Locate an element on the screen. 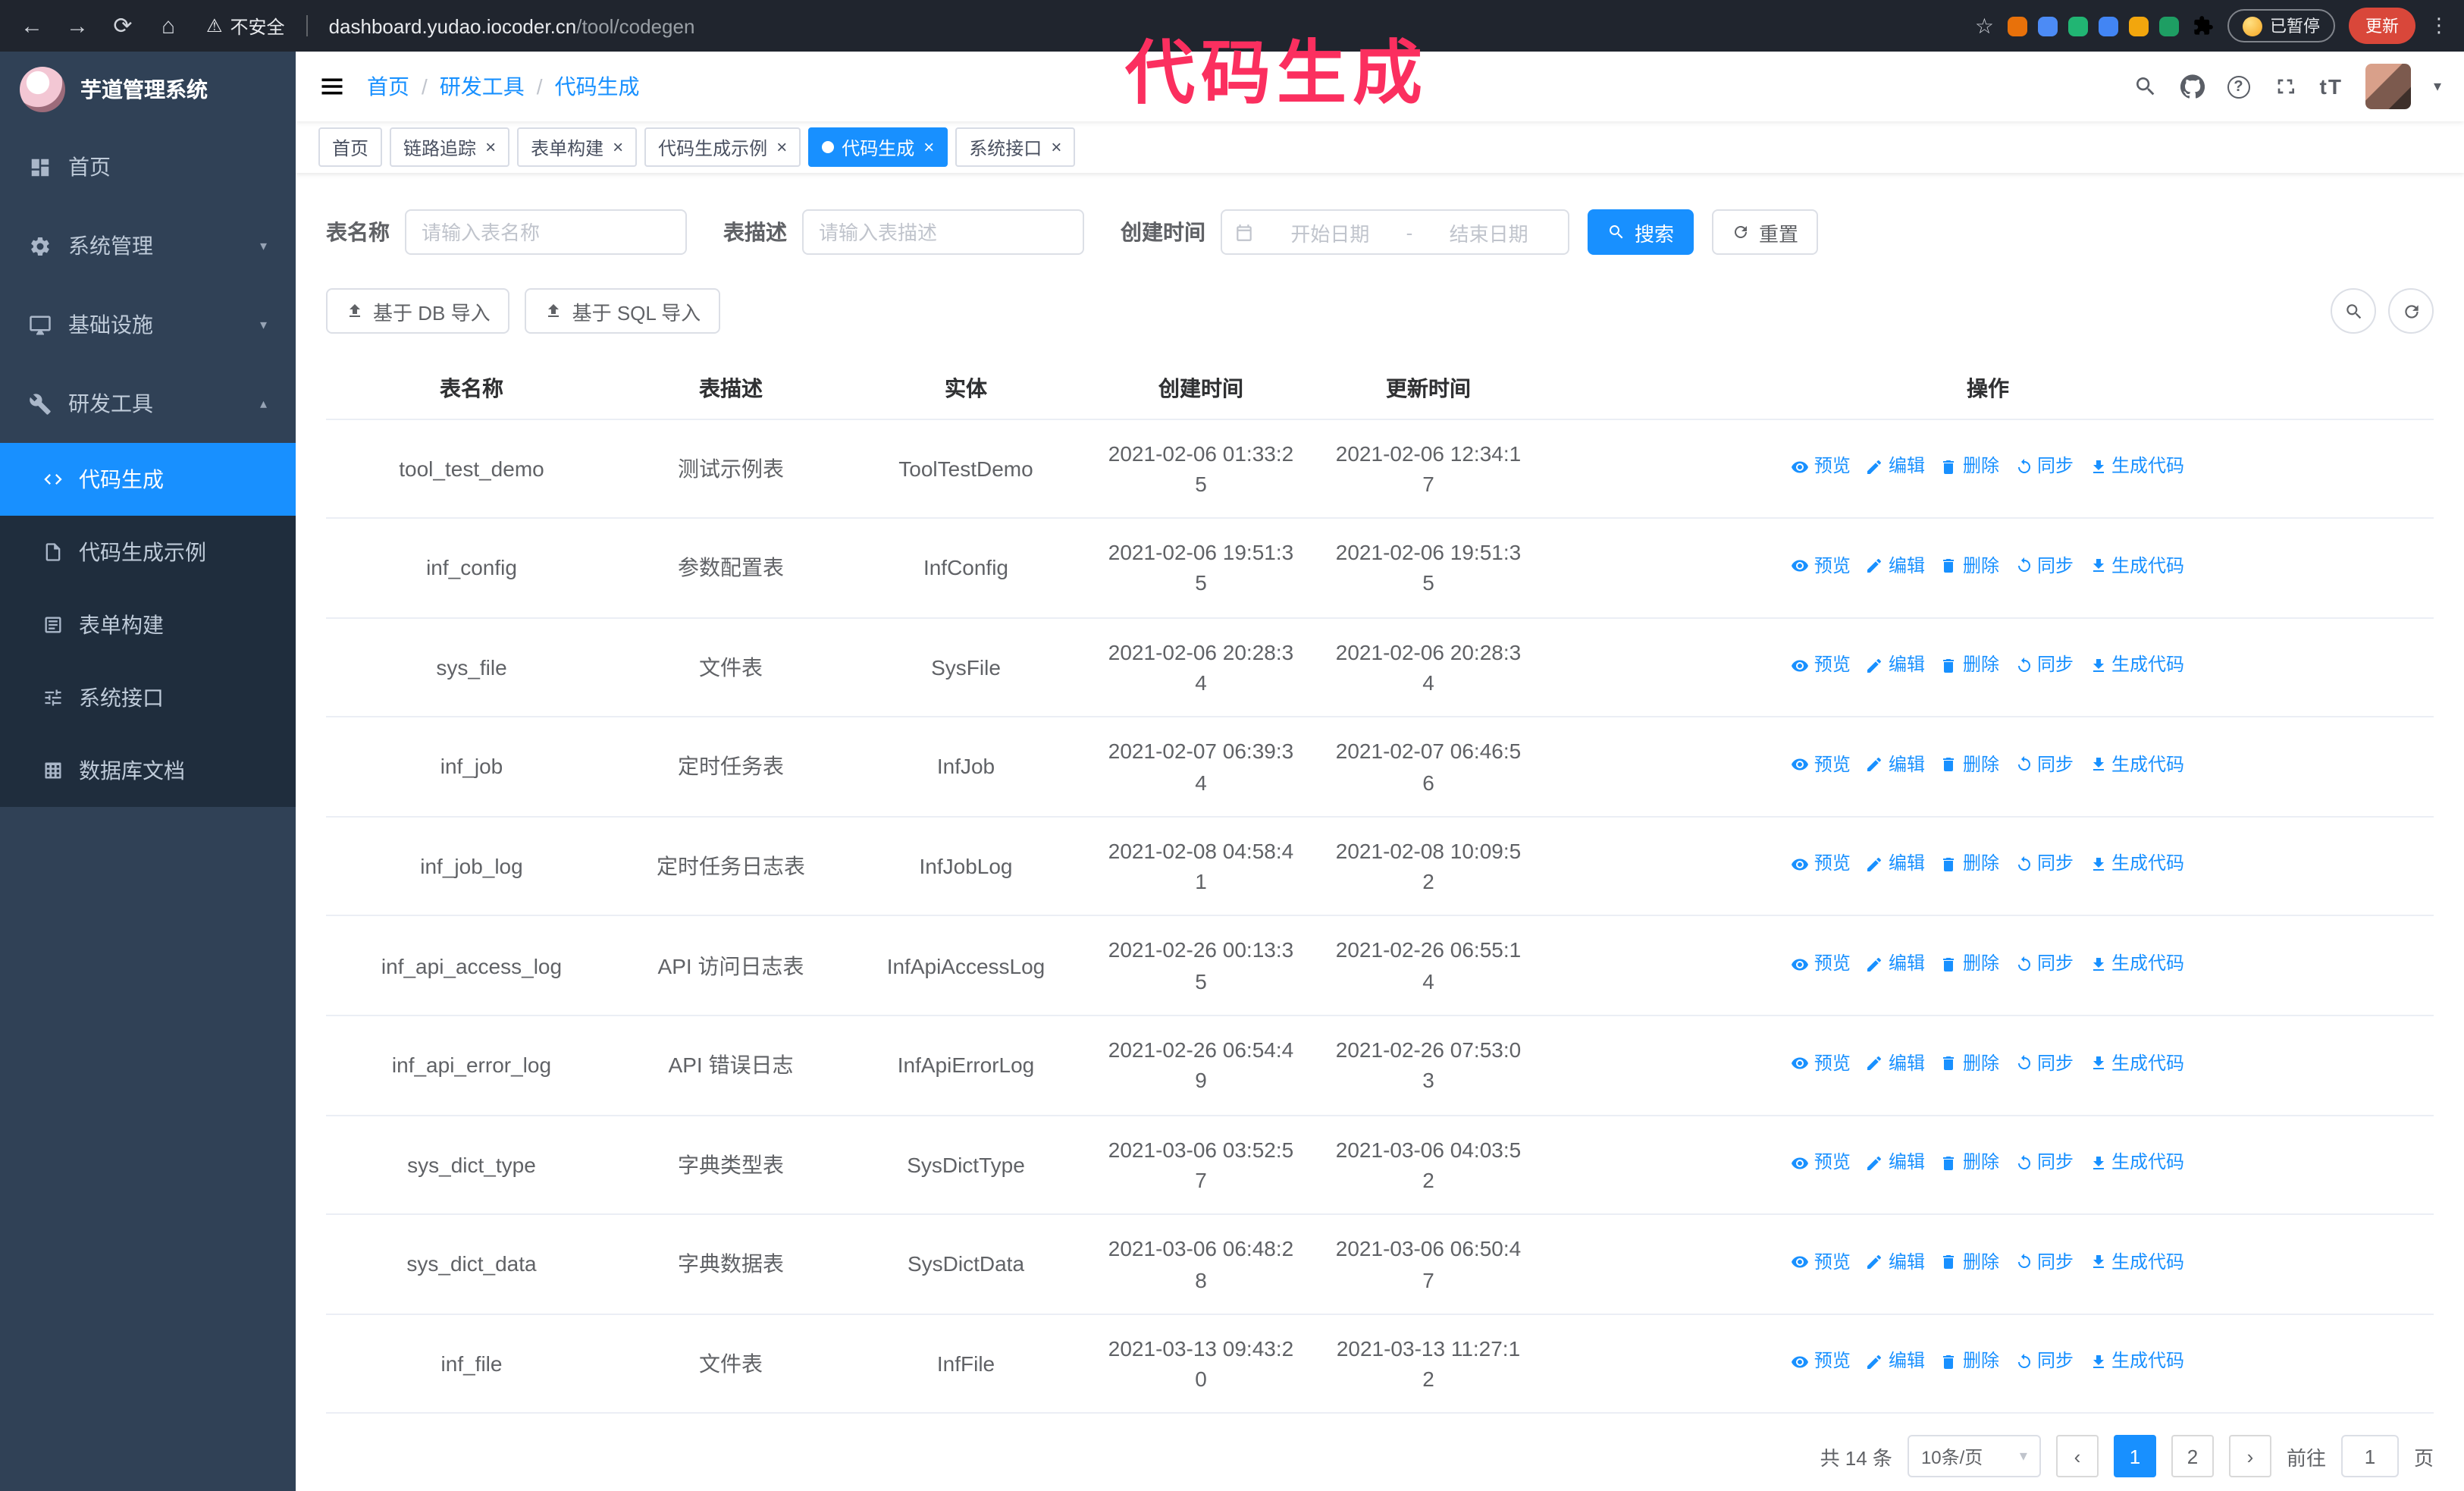 The height and width of the screenshot is (1491, 2464). back-icon: ← is located at coordinates (32, 25).